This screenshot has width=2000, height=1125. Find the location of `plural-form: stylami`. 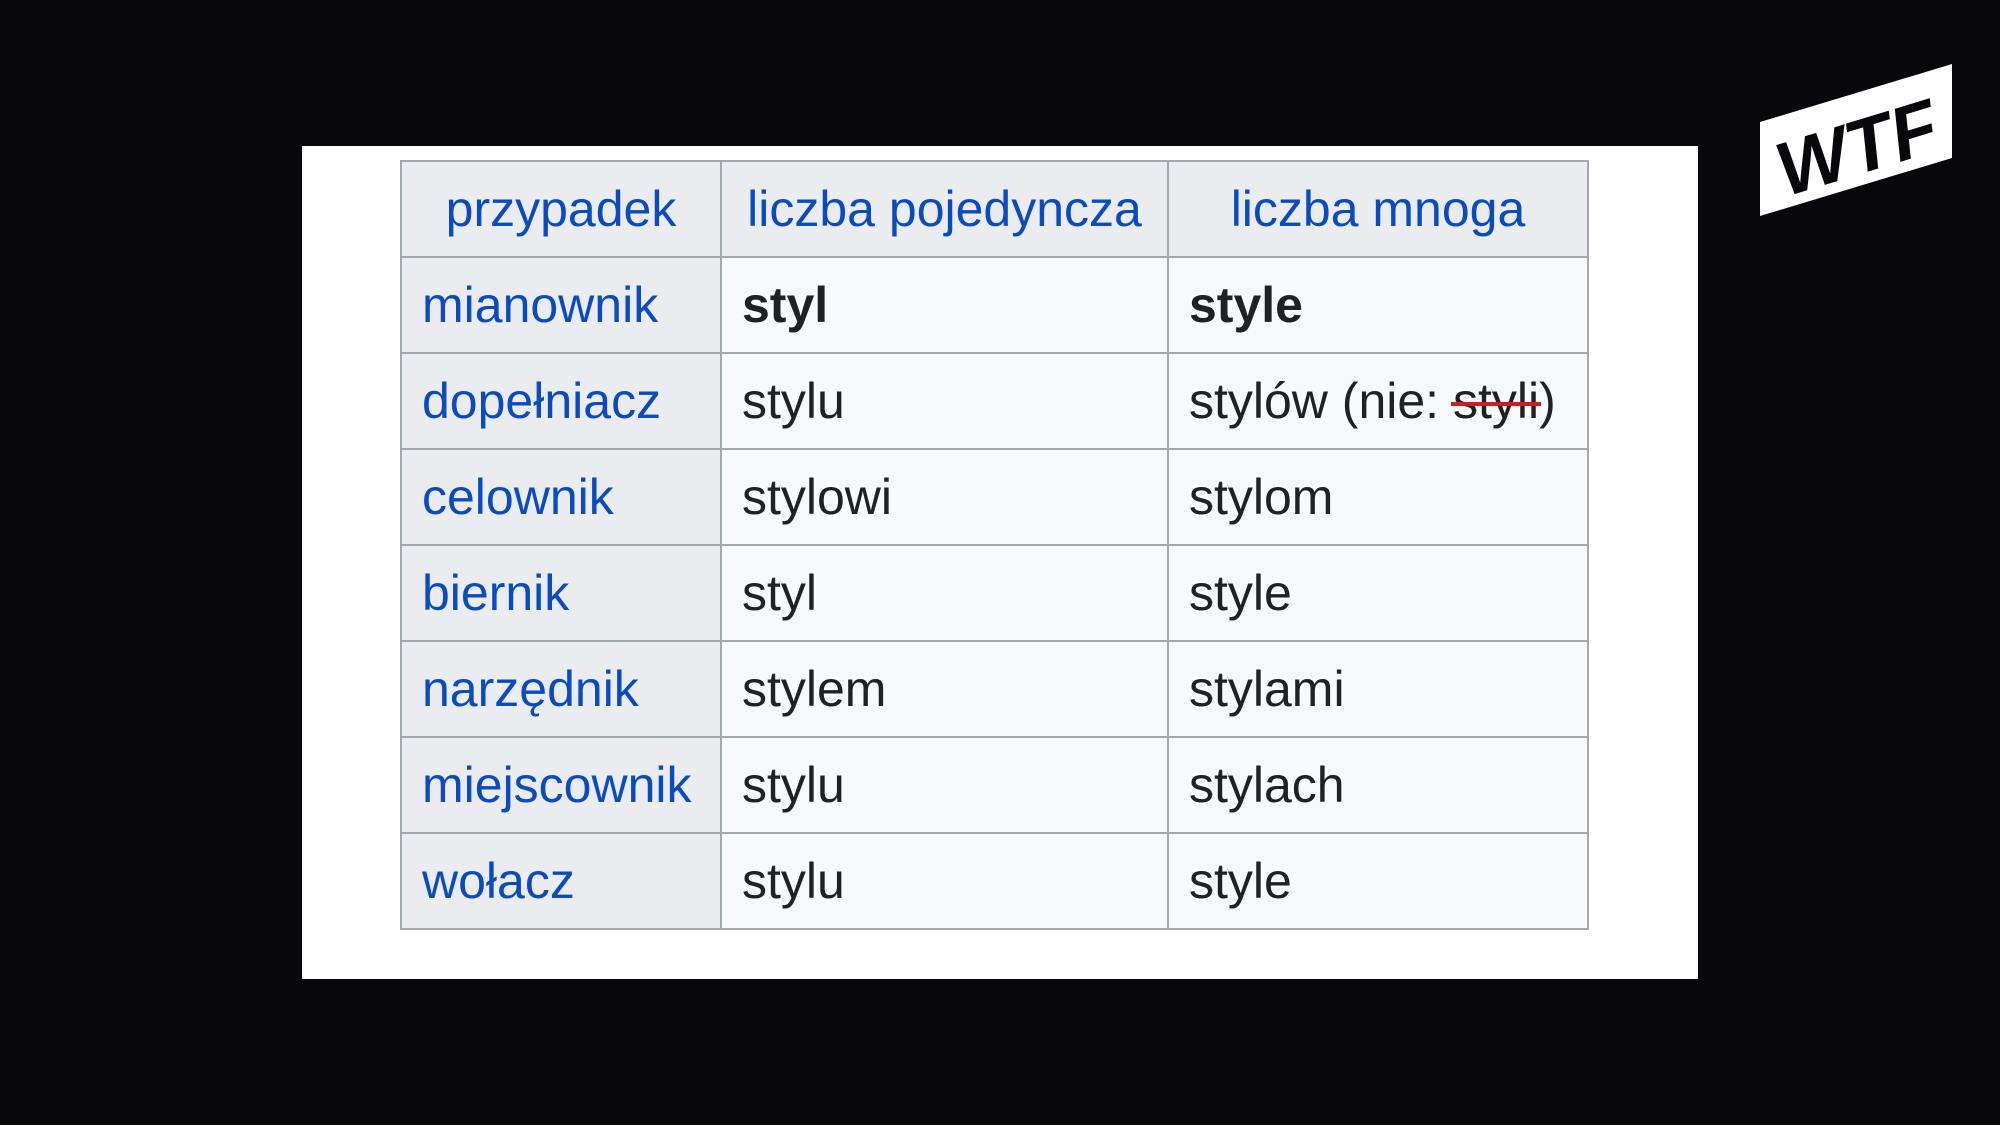

plural-form: stylami is located at coordinates (1378, 689).